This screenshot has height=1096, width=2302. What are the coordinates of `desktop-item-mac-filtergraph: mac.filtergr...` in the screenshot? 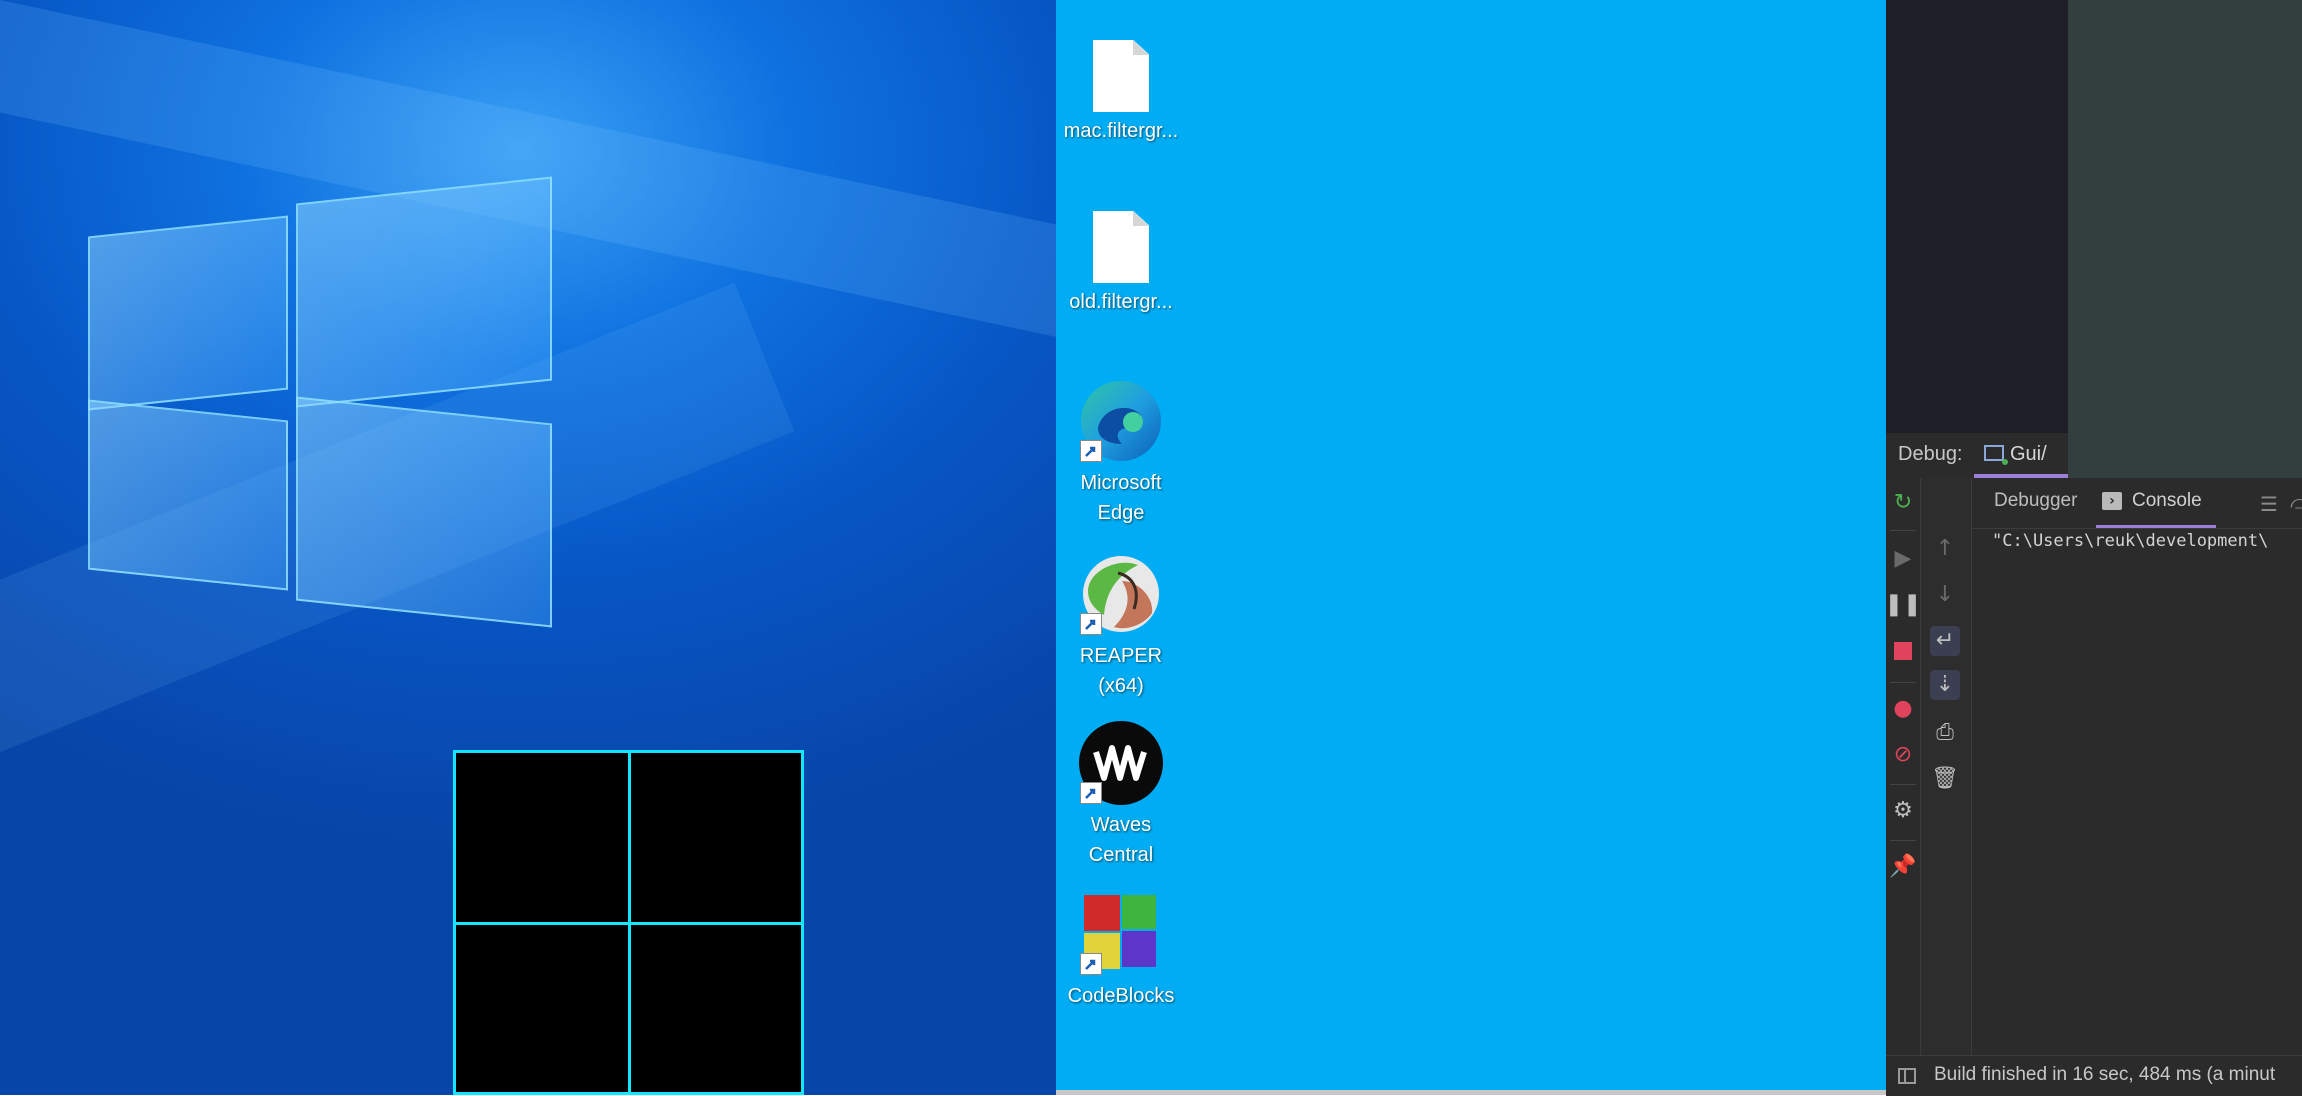 It's located at (1121, 93).